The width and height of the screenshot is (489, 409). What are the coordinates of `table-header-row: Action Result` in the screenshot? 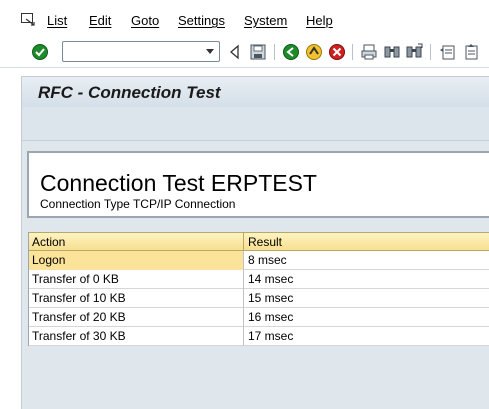 It's located at (258, 242).